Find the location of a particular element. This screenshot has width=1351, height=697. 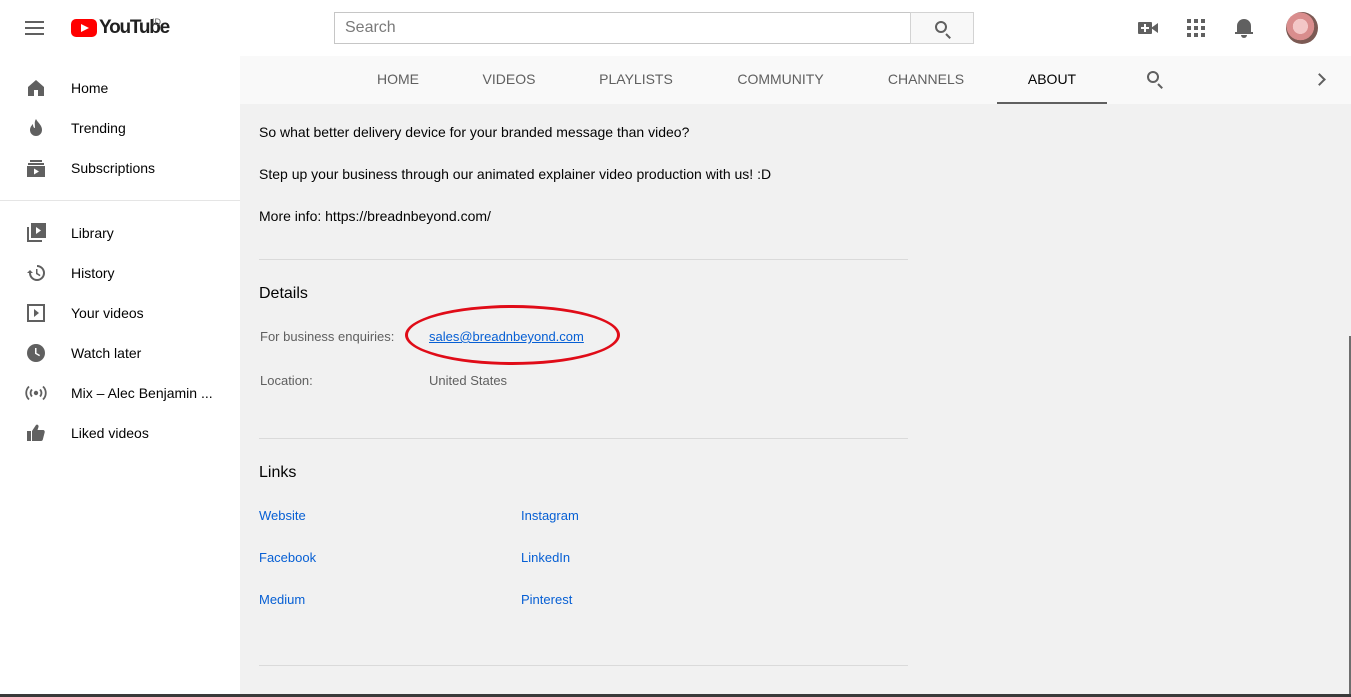

tab-home: HOME is located at coordinates (398, 80).